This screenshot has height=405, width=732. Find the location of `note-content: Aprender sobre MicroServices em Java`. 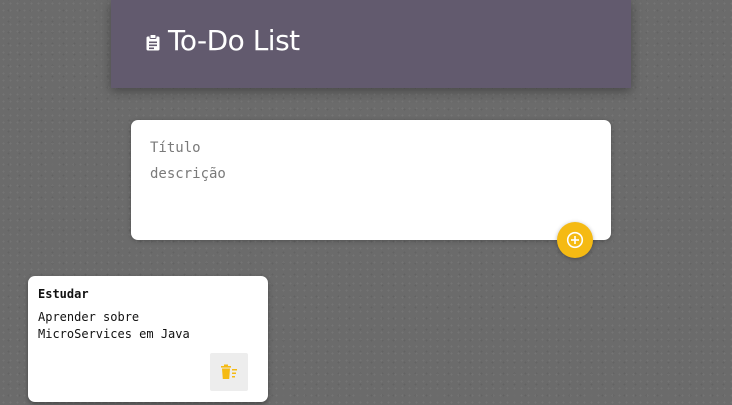

note-content: Aprender sobre MicroServices em Java is located at coordinates (114, 325).